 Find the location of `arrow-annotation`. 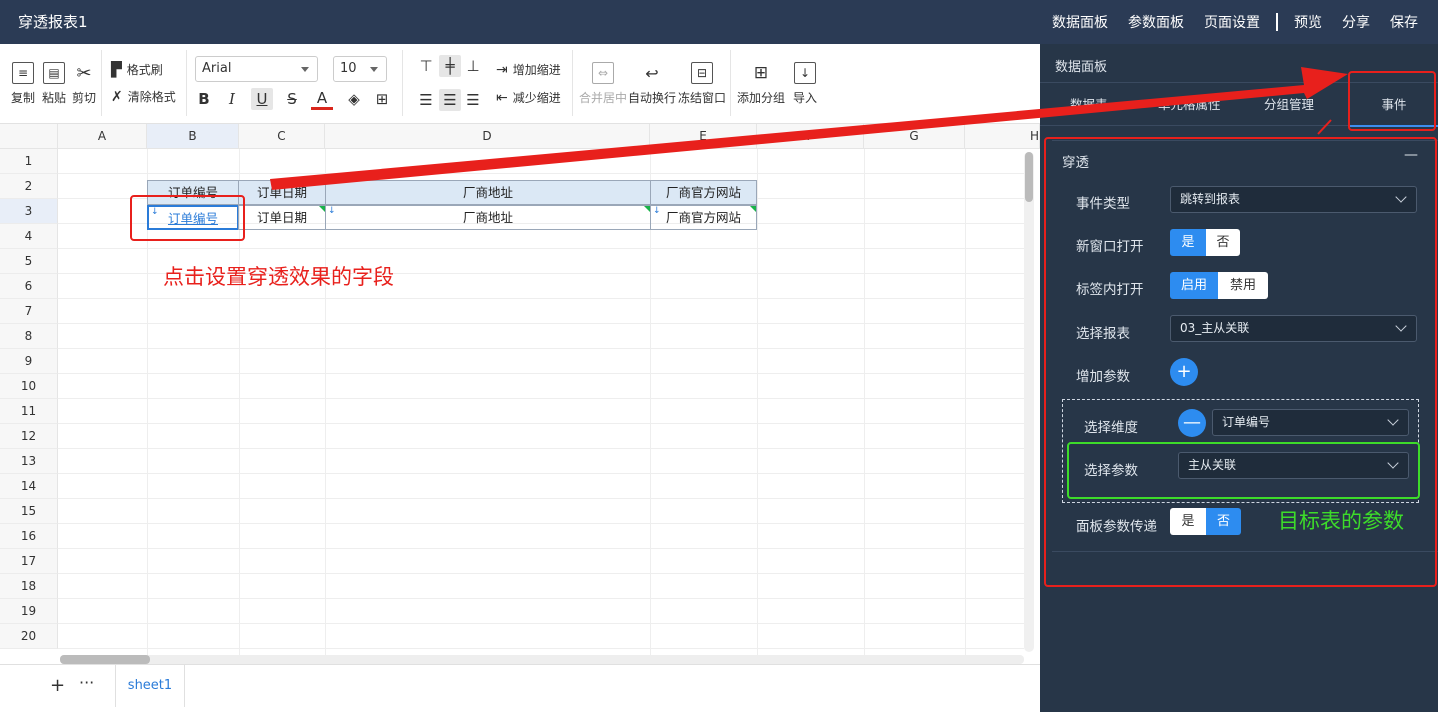

arrow-annotation is located at coordinates (809, 128).